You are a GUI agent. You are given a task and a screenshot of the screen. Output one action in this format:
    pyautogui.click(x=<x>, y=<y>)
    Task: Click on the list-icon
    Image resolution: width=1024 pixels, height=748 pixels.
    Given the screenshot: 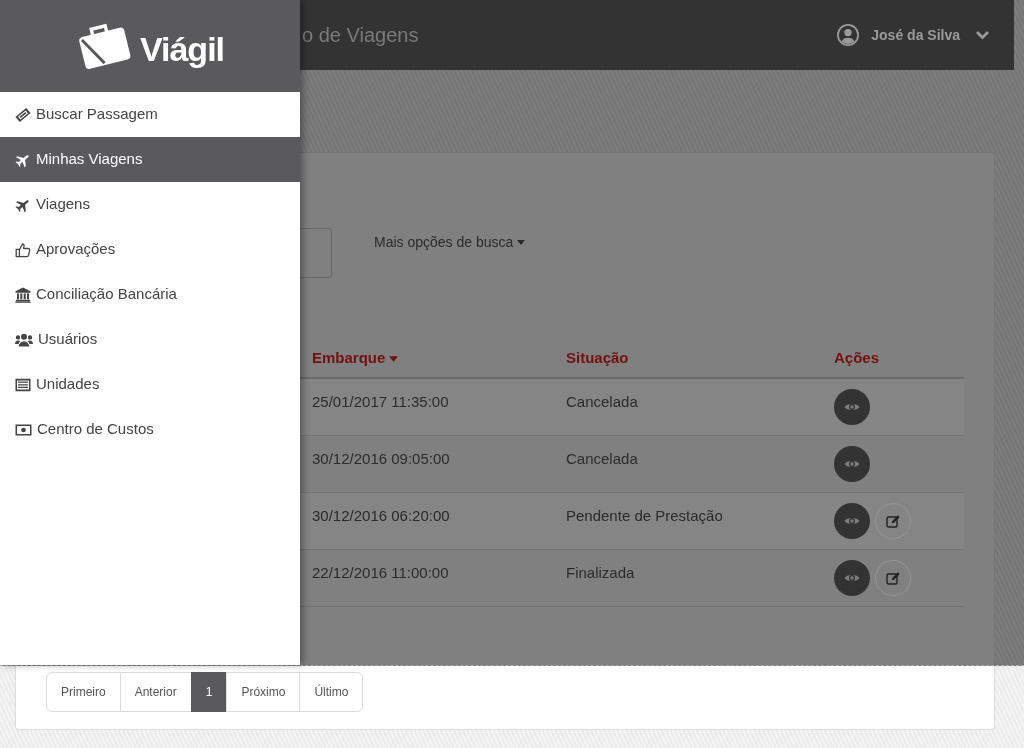 What is the action you would take?
    pyautogui.click(x=23, y=384)
    